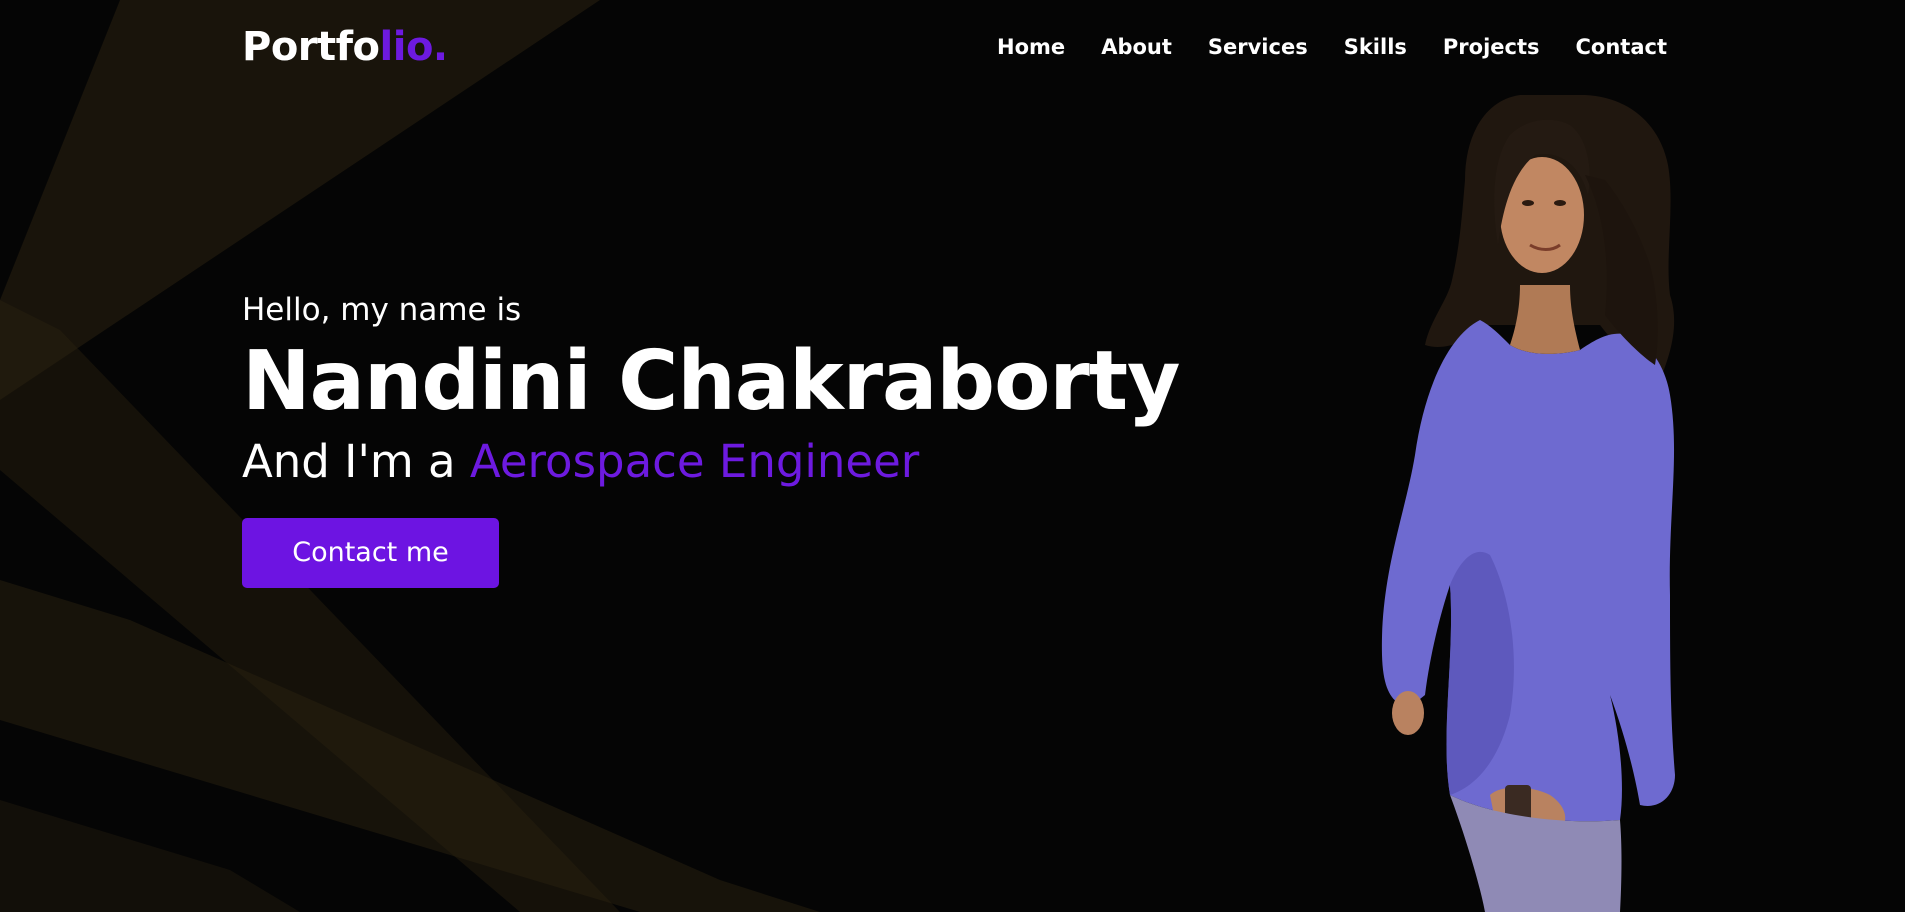 This screenshot has height=912, width=1905. What do you see at coordinates (382, 310) in the screenshot?
I see `hero-greeting: Hello, my name is` at bounding box center [382, 310].